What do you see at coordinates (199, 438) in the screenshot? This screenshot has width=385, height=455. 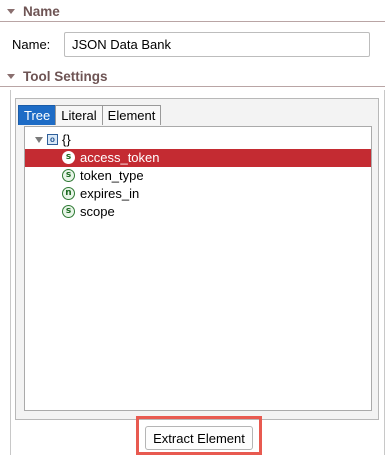 I see `extract-element-button: Extract Element` at bounding box center [199, 438].